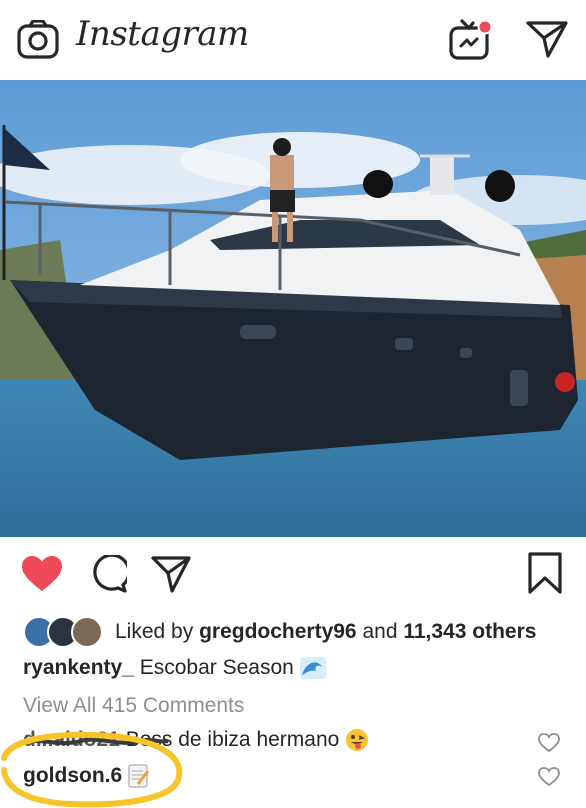  I want to click on post-actions, so click(293, 574).